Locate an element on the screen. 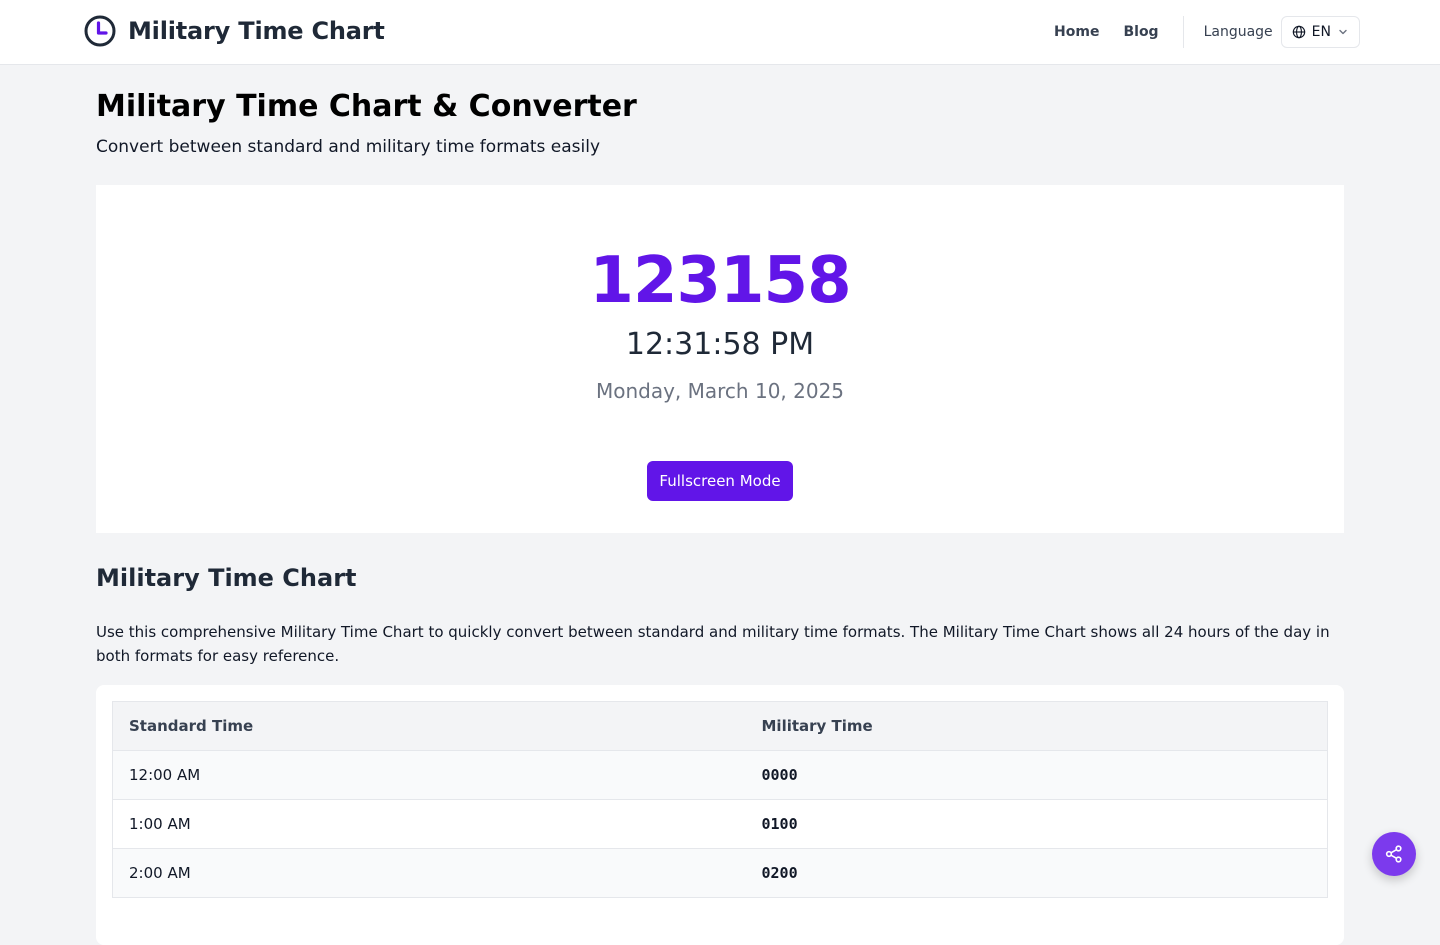 The width and height of the screenshot is (1440, 945). language-selector: EN is located at coordinates (1320, 32).